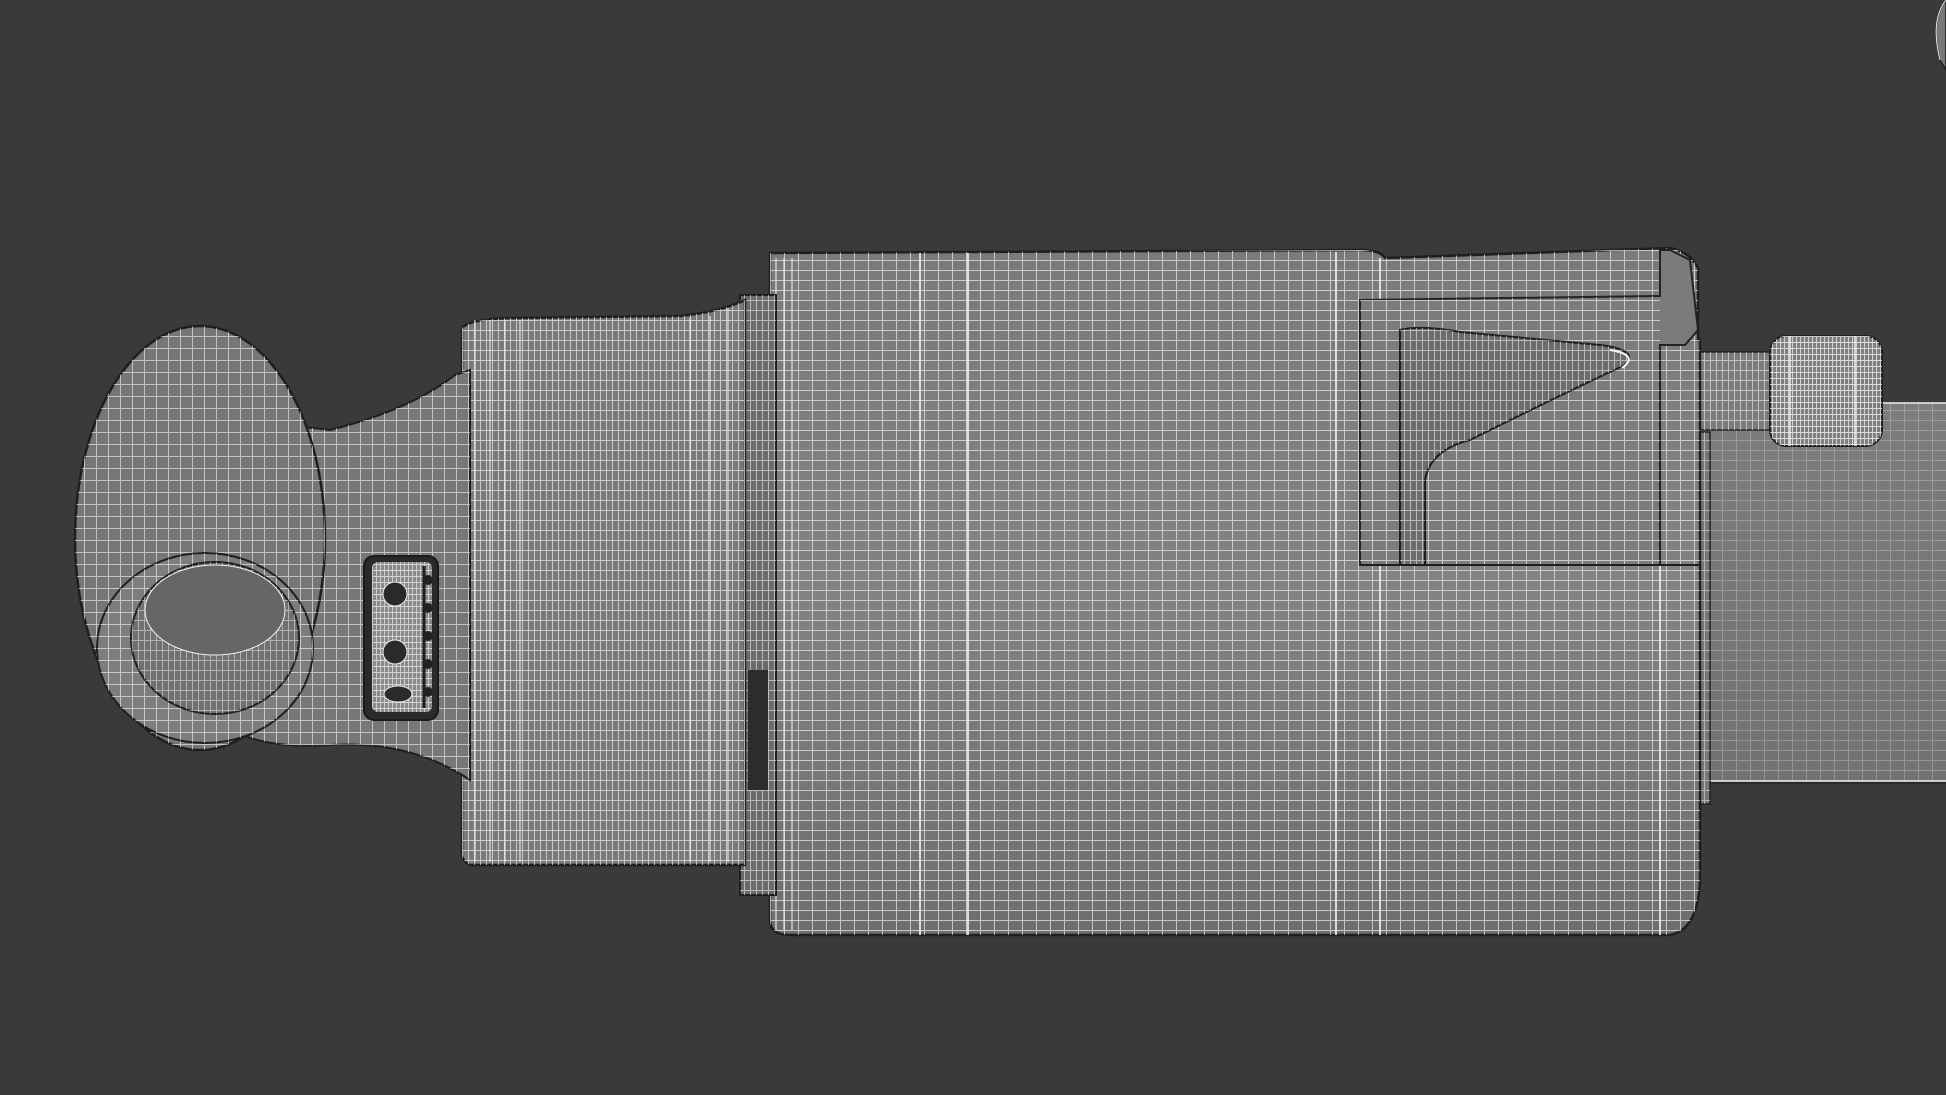 This screenshot has width=1946, height=1095. I want to click on dial-window, so click(401, 638).